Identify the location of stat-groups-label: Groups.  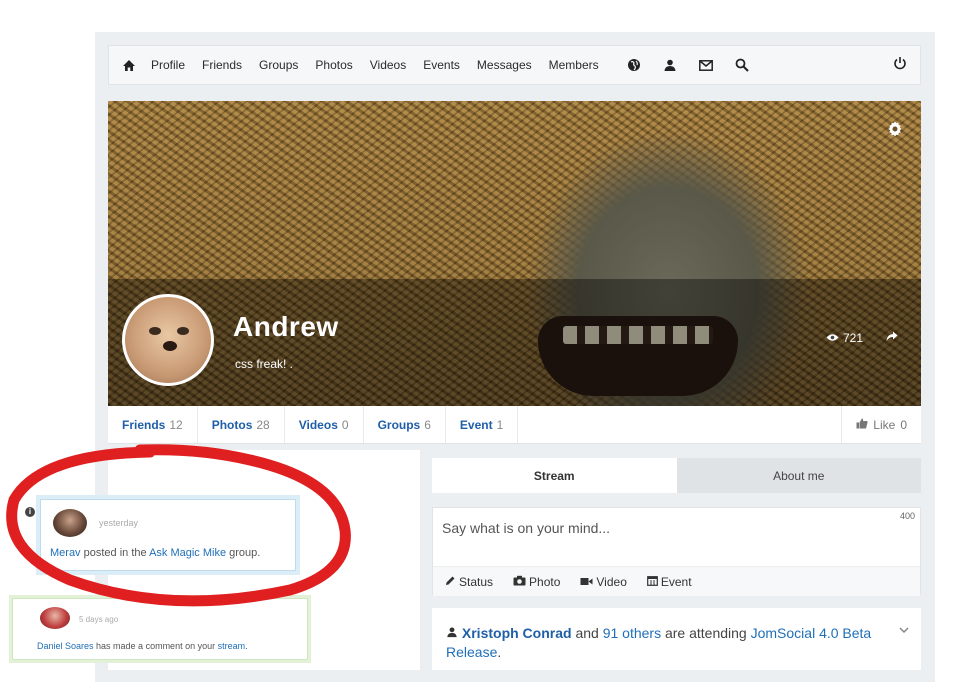
(399, 424).